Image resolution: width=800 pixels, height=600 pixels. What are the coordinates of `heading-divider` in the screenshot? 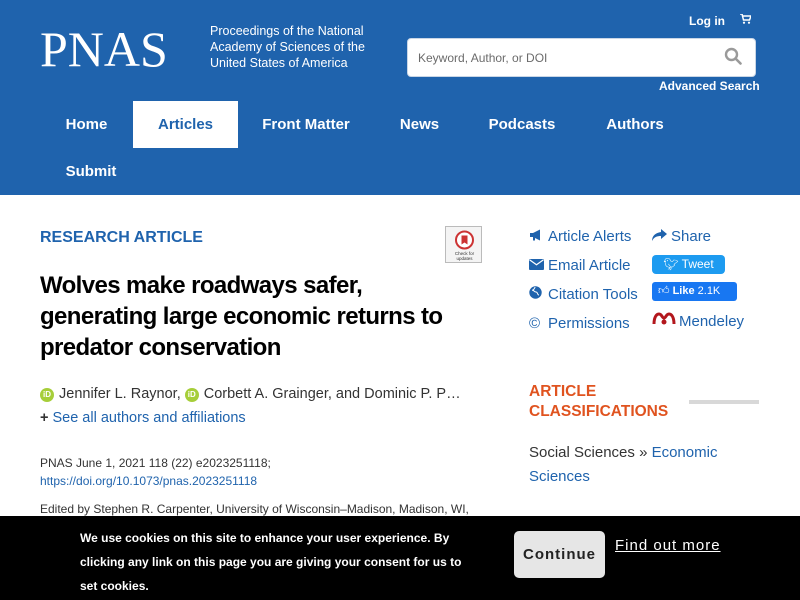 It's located at (724, 402).